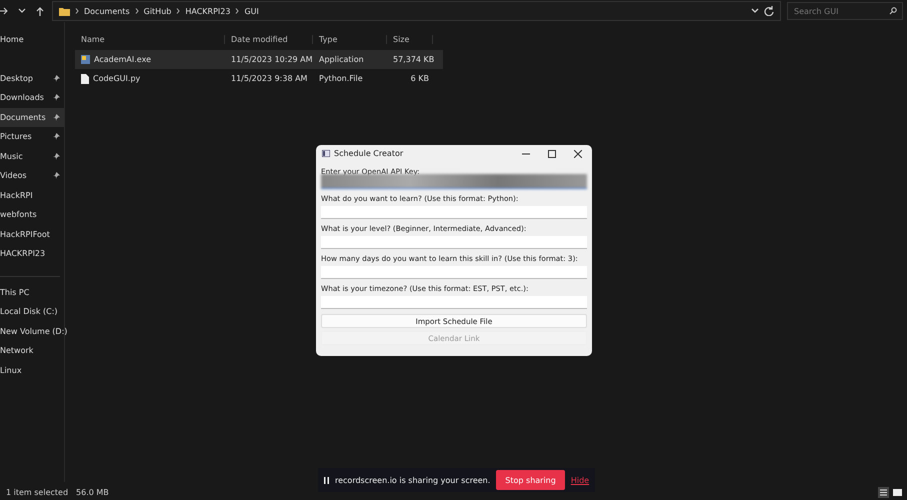  Describe the element at coordinates (845, 11) in the screenshot. I see `search-field: Search GUI` at that location.